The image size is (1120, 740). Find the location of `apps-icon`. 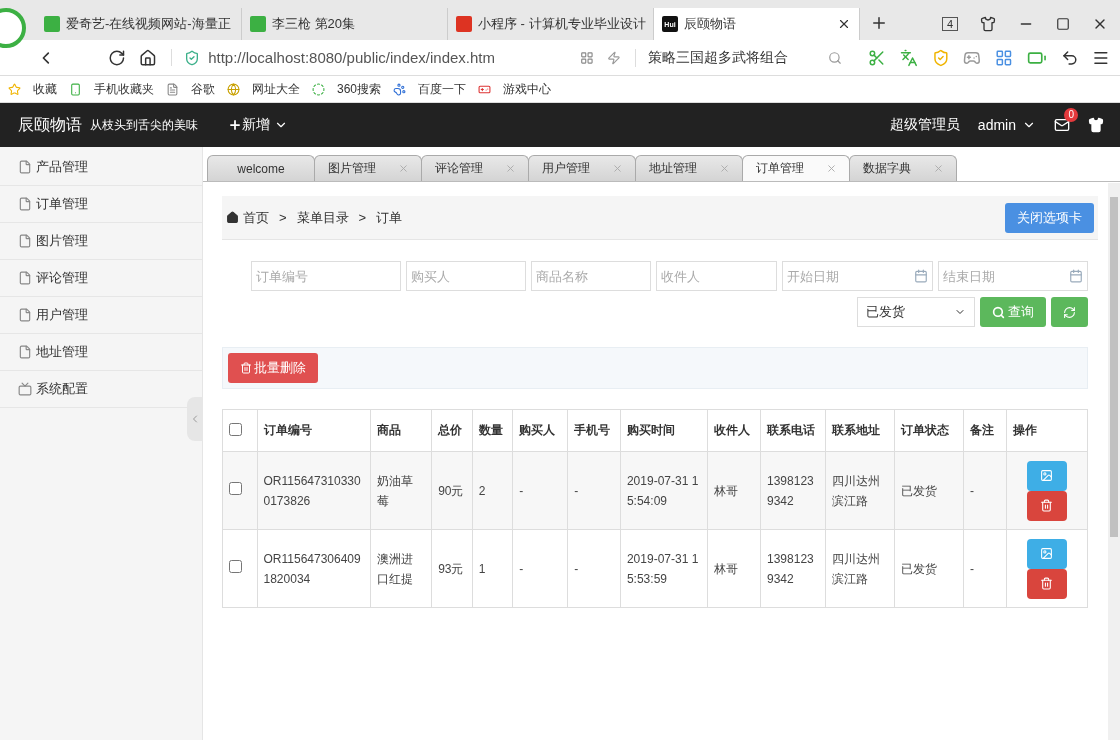

apps-icon is located at coordinates (1004, 57).